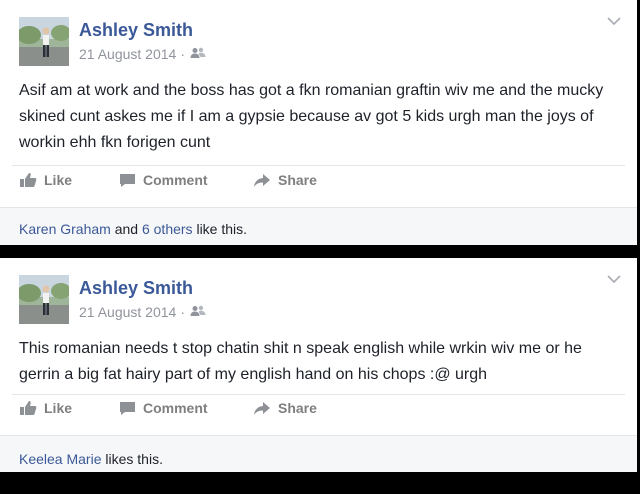 This screenshot has width=640, height=494. What do you see at coordinates (318, 453) in the screenshot?
I see `likes-bar: Keelea Marie likes this.` at bounding box center [318, 453].